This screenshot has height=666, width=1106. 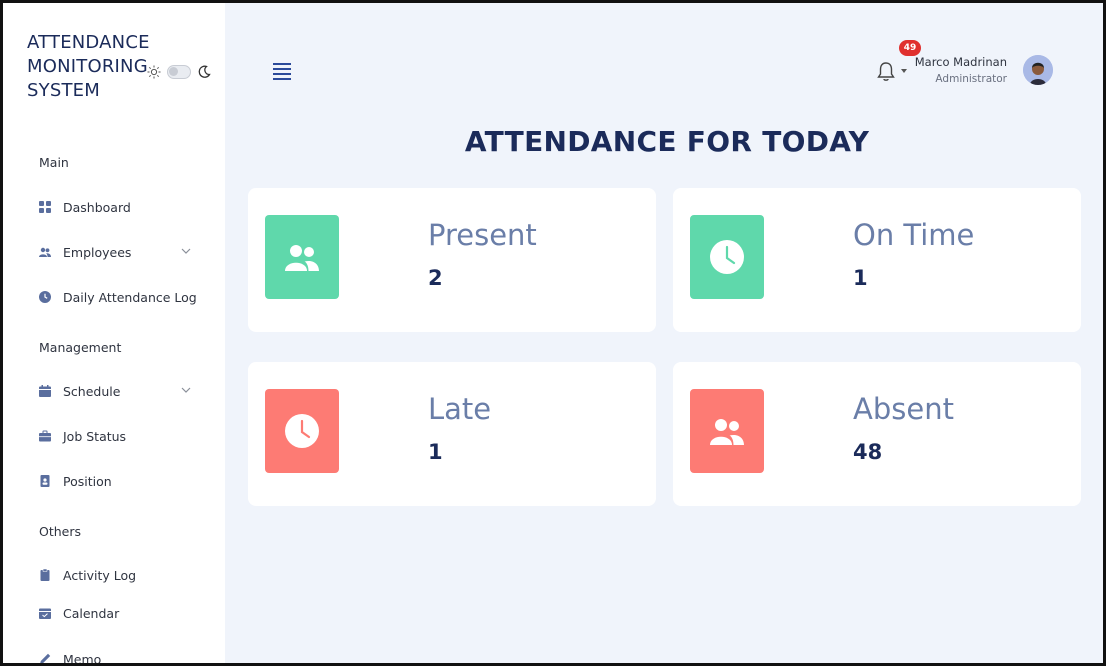 I want to click on user-name: Marco Madrinan, so click(x=961, y=62).